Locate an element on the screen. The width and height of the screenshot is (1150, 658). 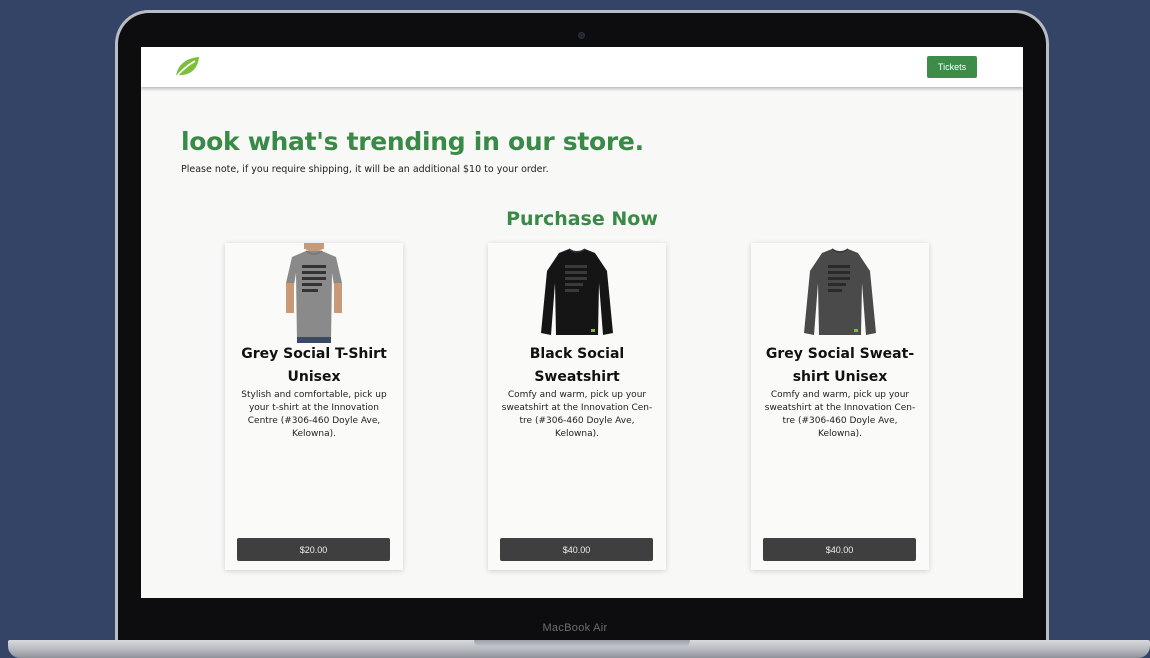
laptop-notch is located at coordinates (582, 643).